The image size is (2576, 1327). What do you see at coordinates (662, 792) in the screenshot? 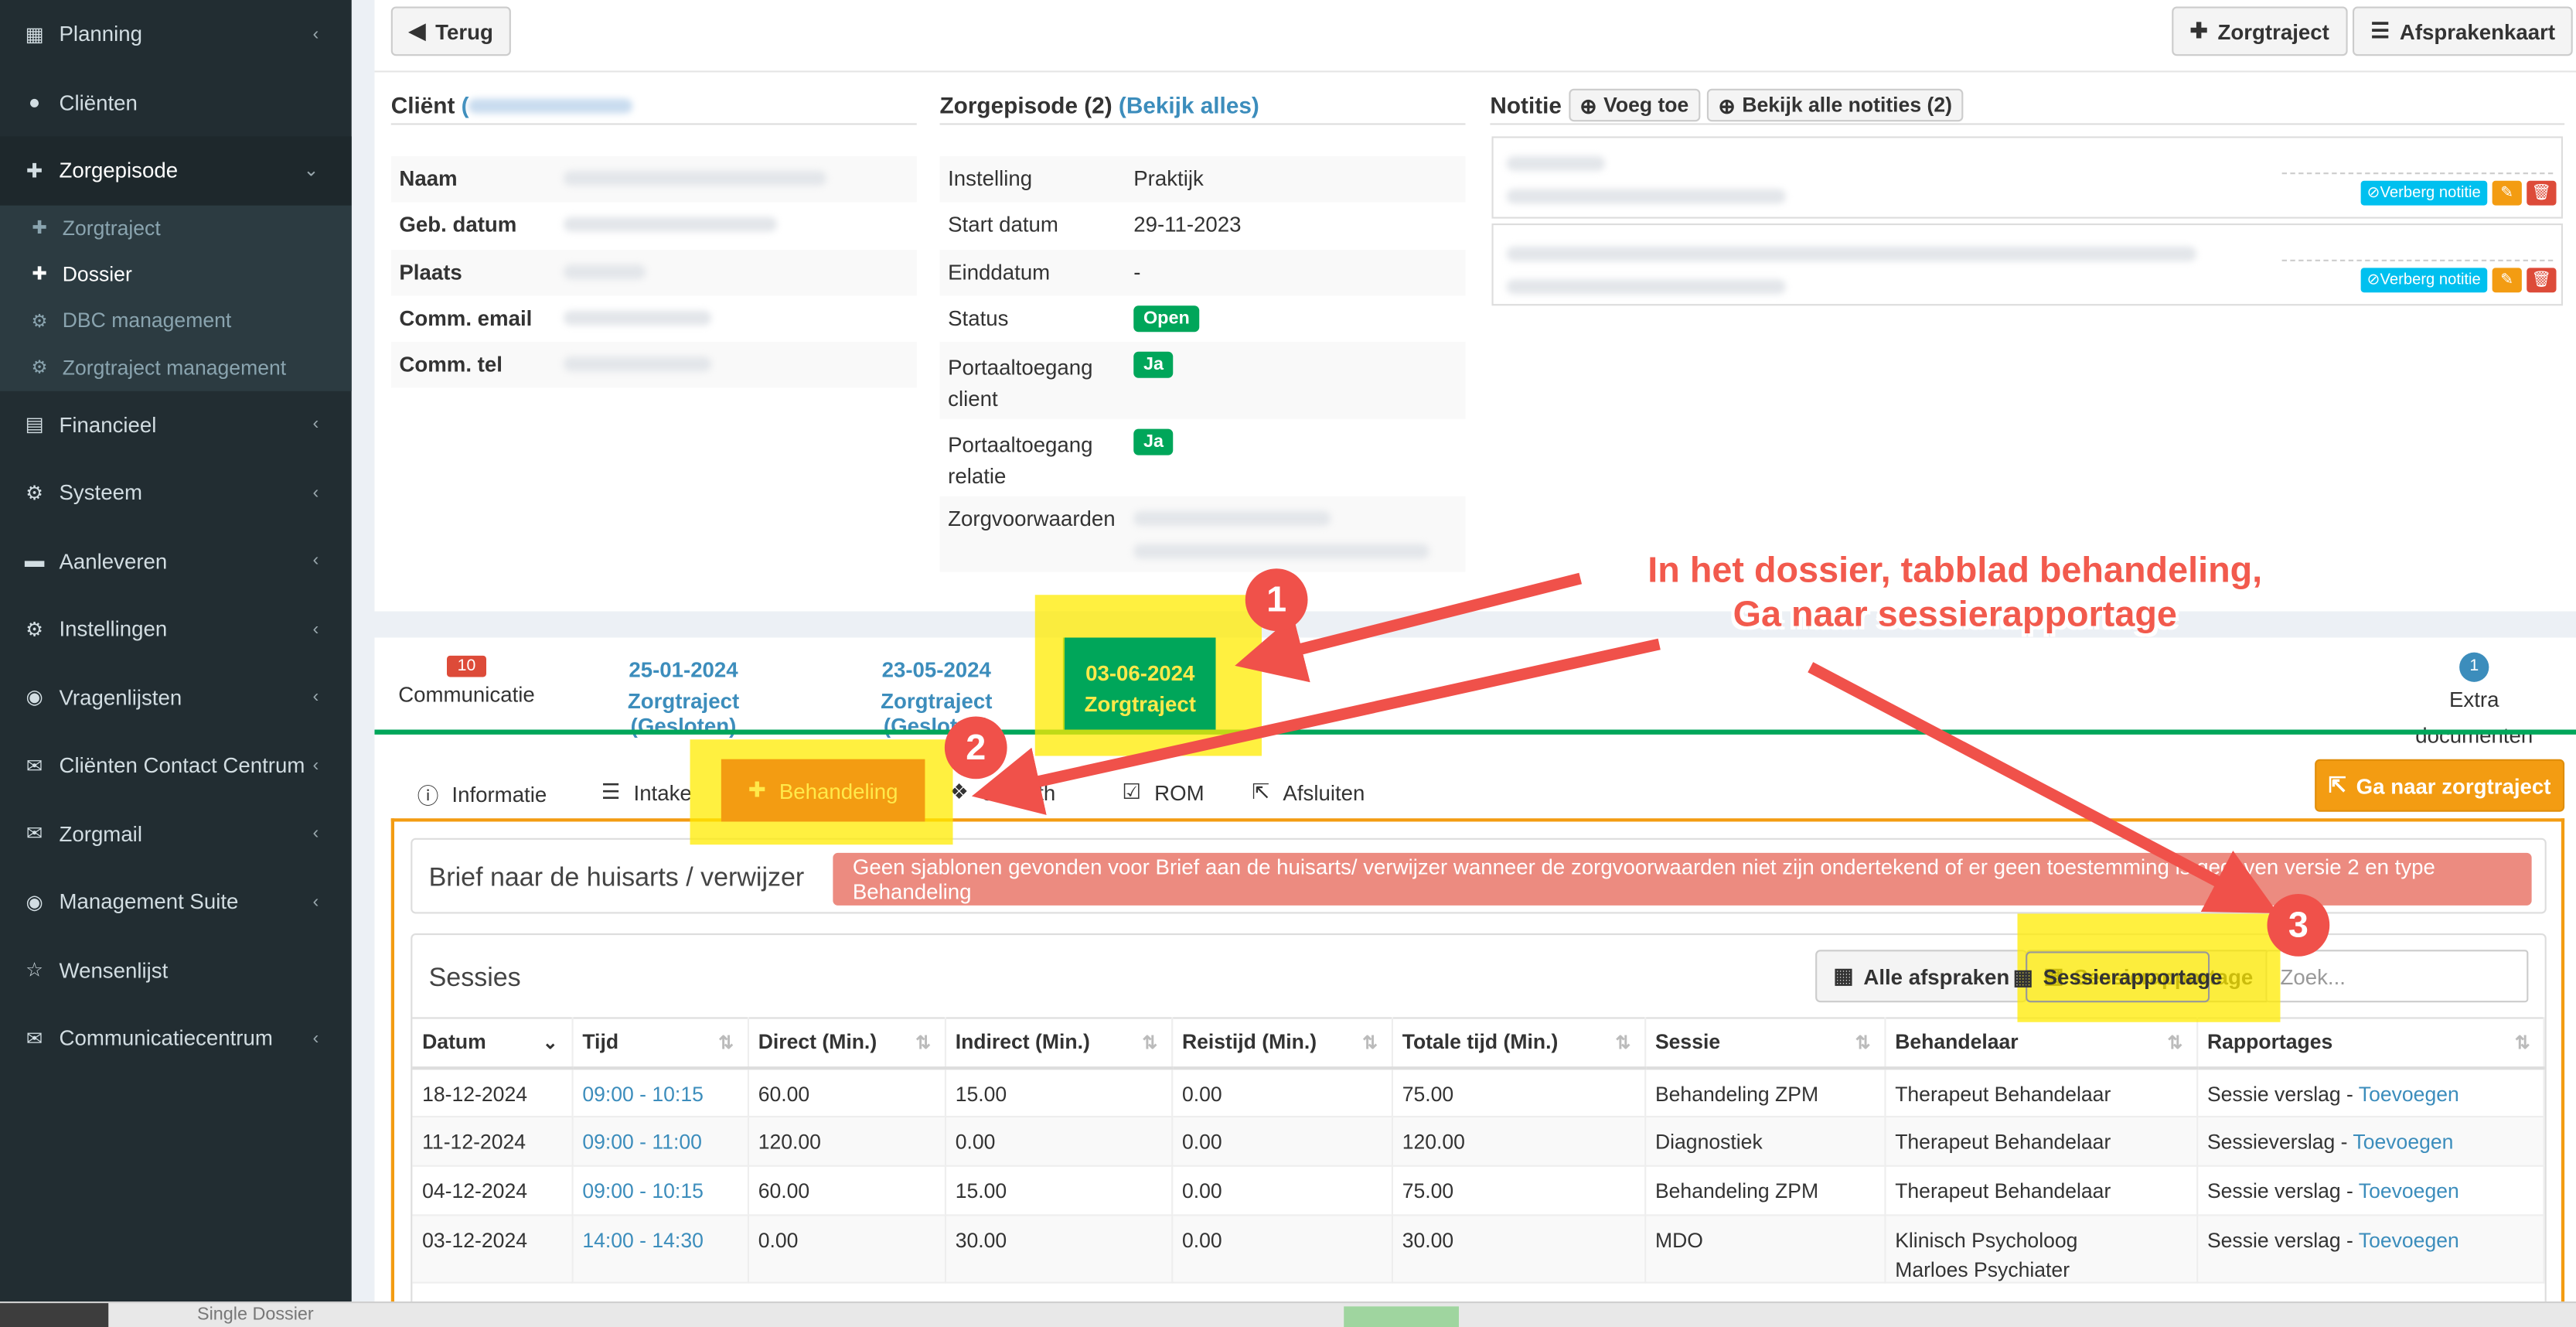
I see `subtab-label: Intake` at bounding box center [662, 792].